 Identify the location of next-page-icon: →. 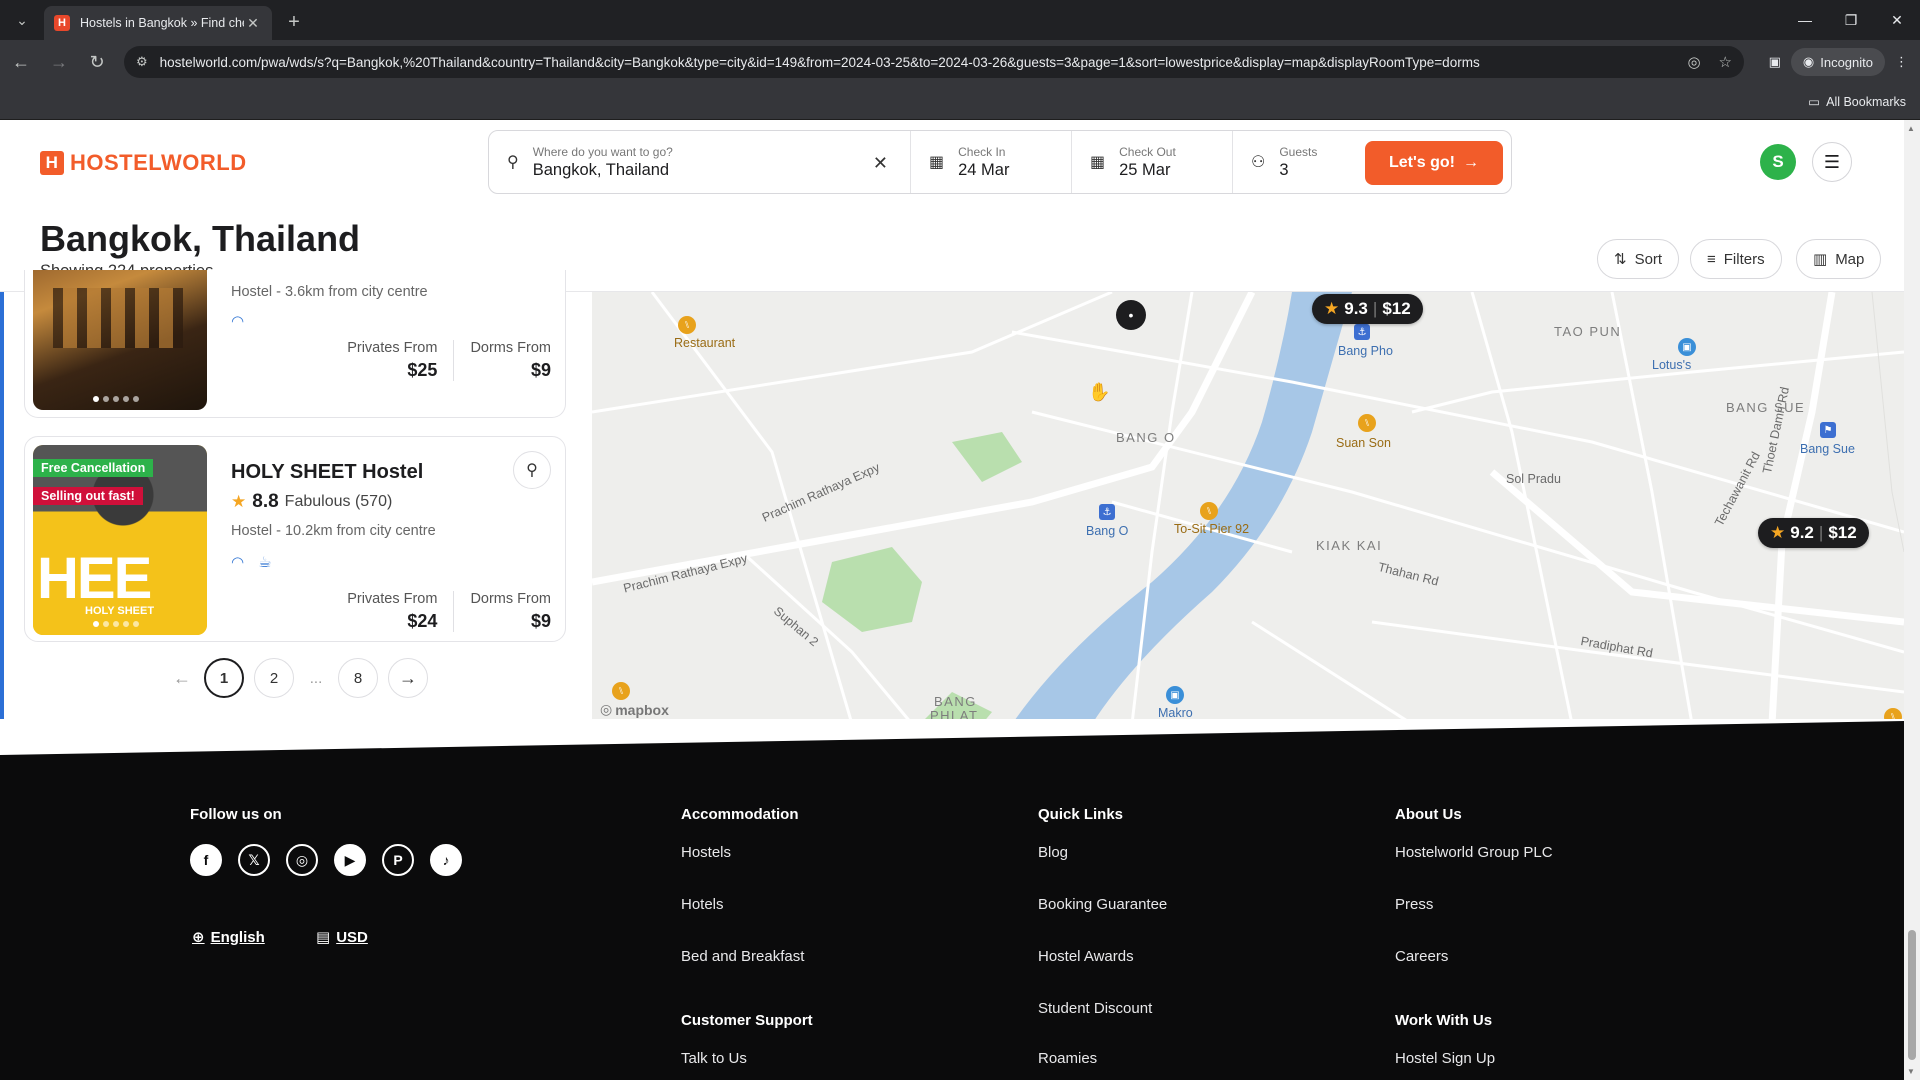
(408, 678).